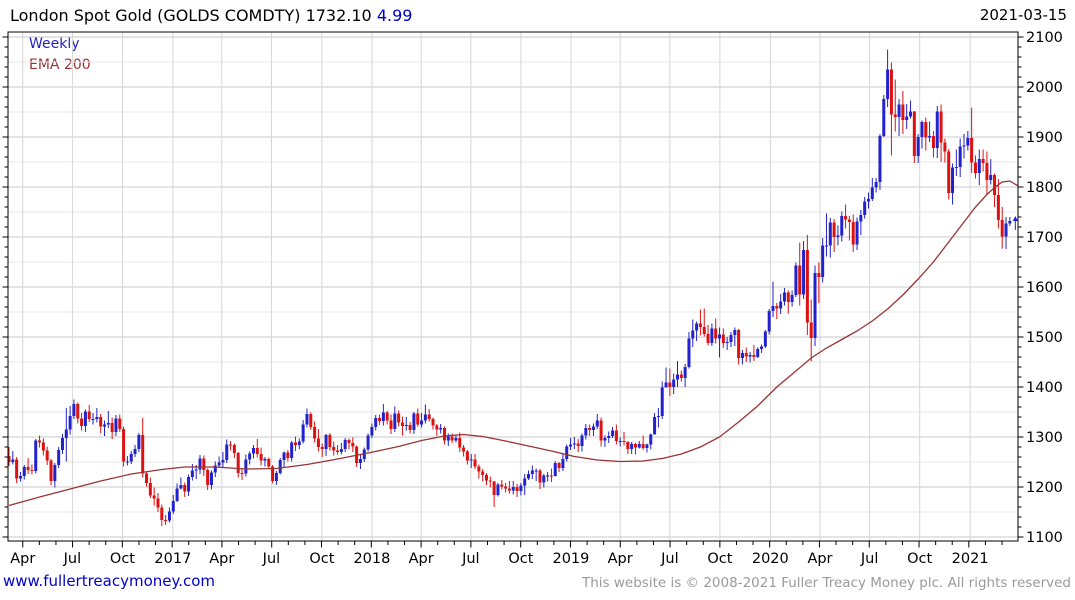 This screenshot has height=600, width=1075. I want to click on y-axis-label: 1400, so click(1044, 388).